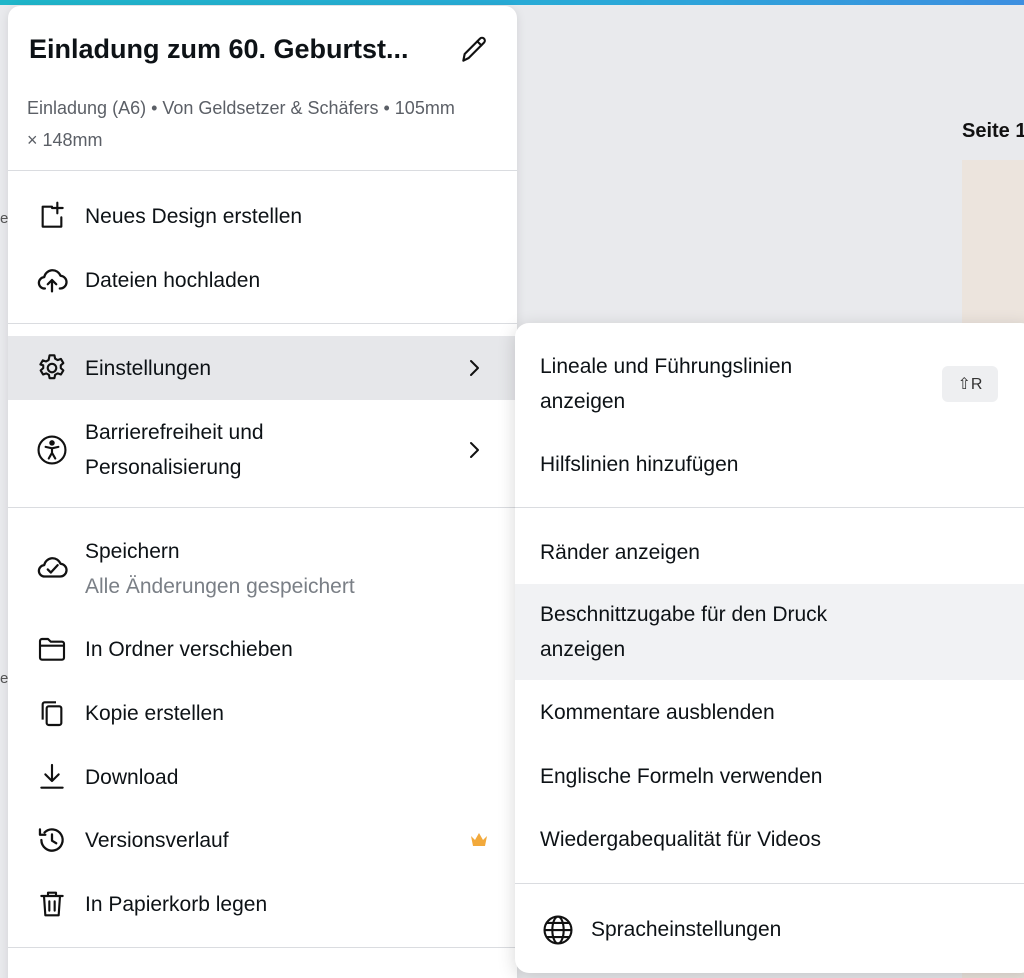 The width and height of the screenshot is (1024, 978). What do you see at coordinates (262, 713) in the screenshot?
I see `menu-item-copy: Kopie erstellen` at bounding box center [262, 713].